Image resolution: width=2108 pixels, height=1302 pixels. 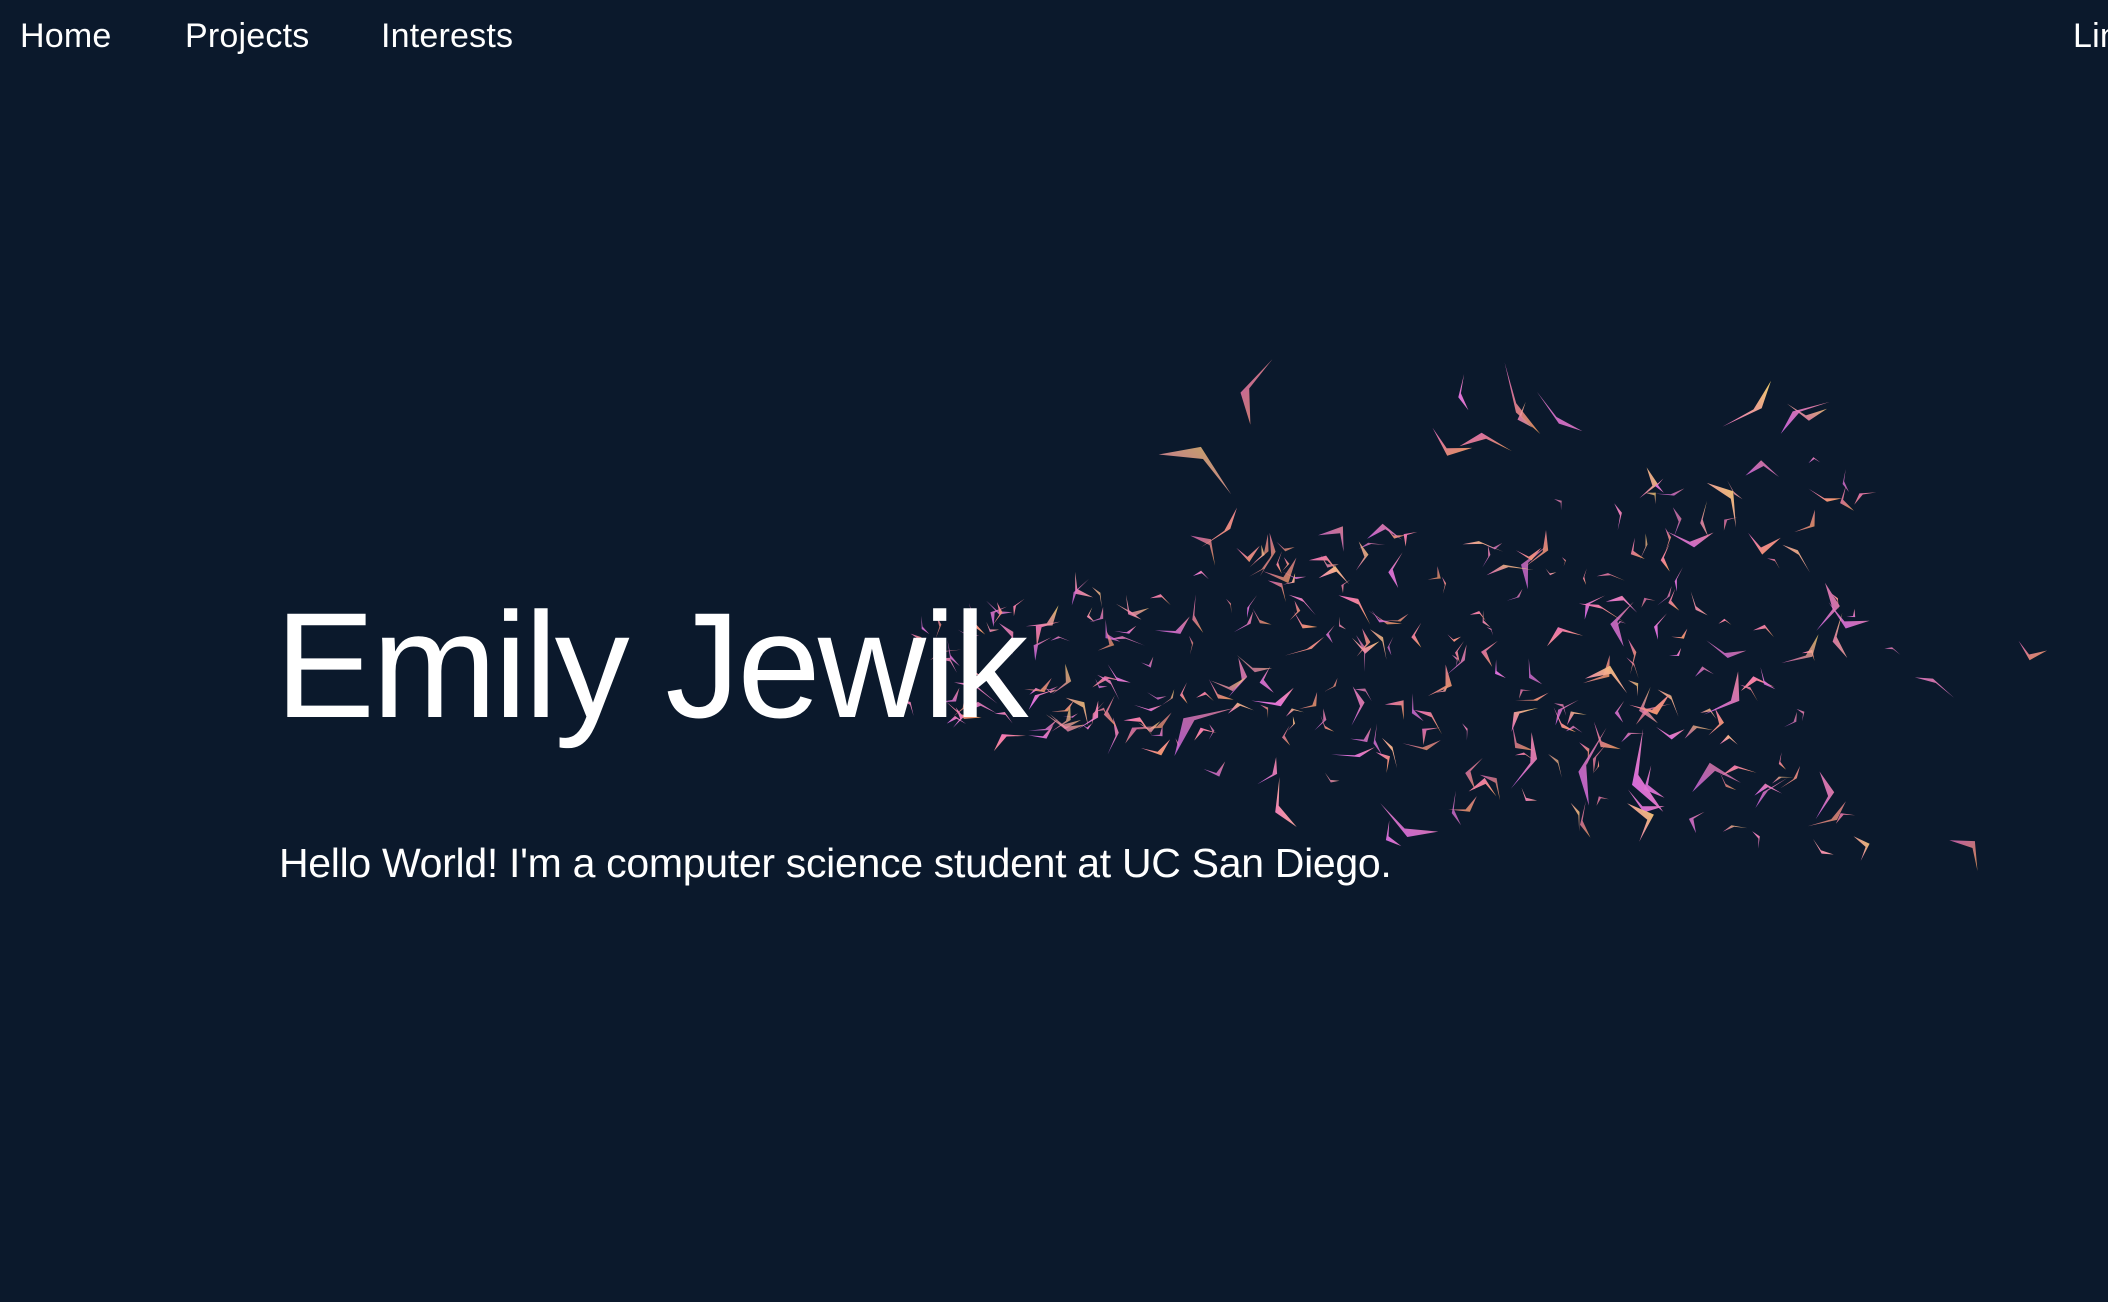 I want to click on nav-link-projects: Projects, so click(x=247, y=36).